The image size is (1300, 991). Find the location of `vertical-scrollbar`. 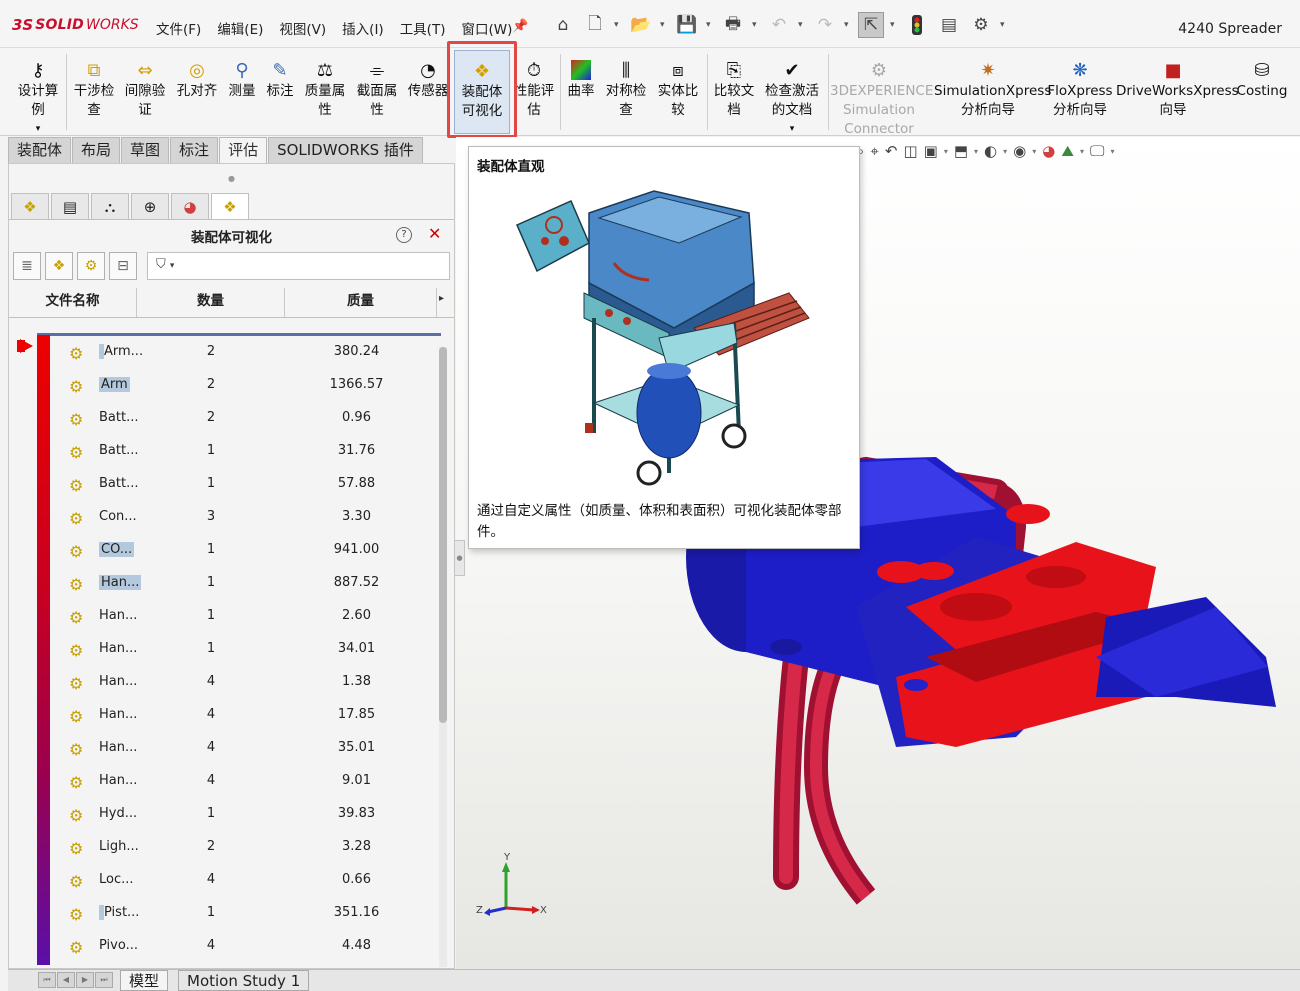

vertical-scrollbar is located at coordinates (443, 657).